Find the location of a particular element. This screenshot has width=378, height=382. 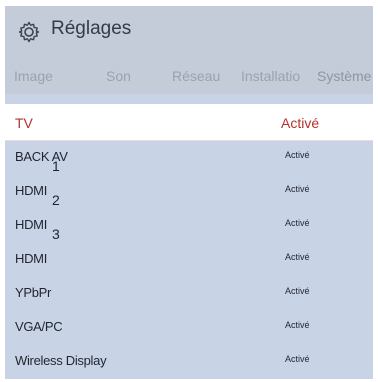

tab-image: Image is located at coordinates (33, 76).